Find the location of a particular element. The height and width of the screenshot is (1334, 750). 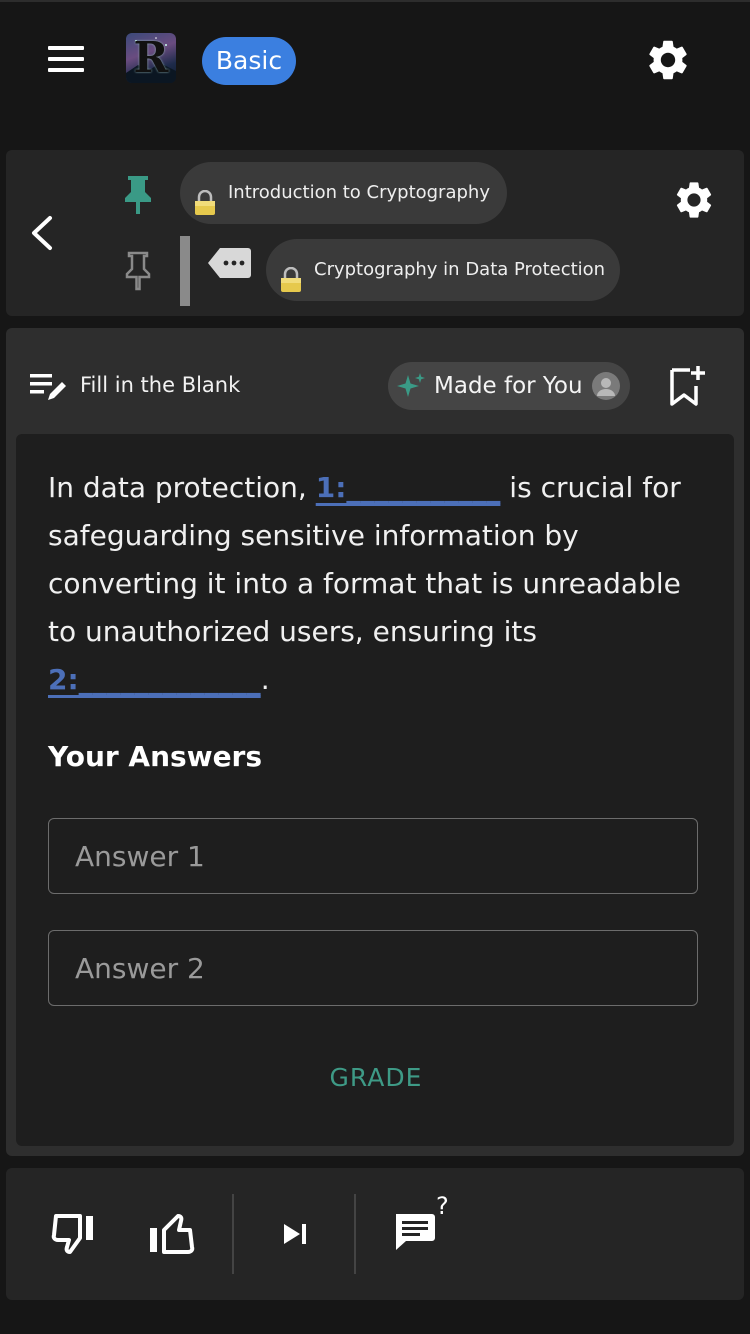

edit-list-icon is located at coordinates (48, 387).